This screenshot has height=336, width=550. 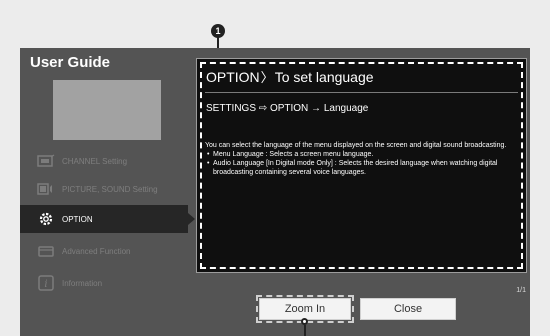 What do you see at coordinates (115, 283) in the screenshot?
I see `sidebar-item-information: i Information` at bounding box center [115, 283].